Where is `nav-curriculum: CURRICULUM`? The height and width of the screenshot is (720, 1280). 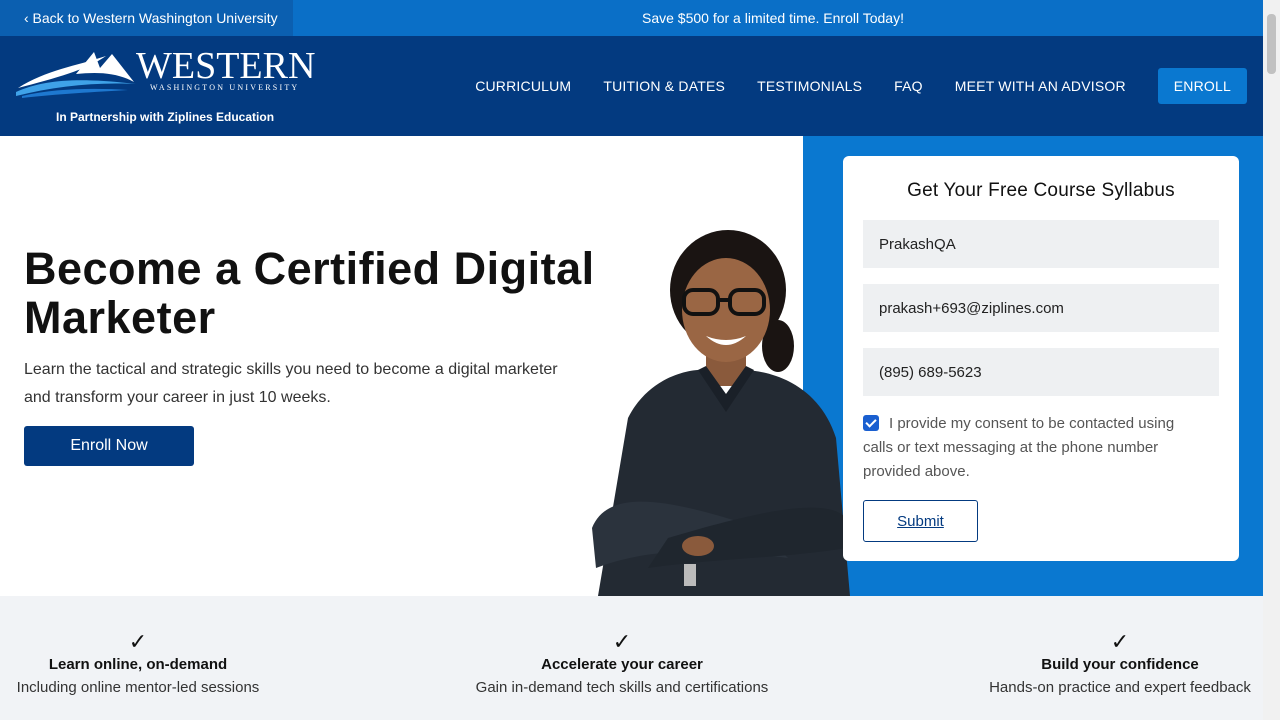 nav-curriculum: CURRICULUM is located at coordinates (523, 86).